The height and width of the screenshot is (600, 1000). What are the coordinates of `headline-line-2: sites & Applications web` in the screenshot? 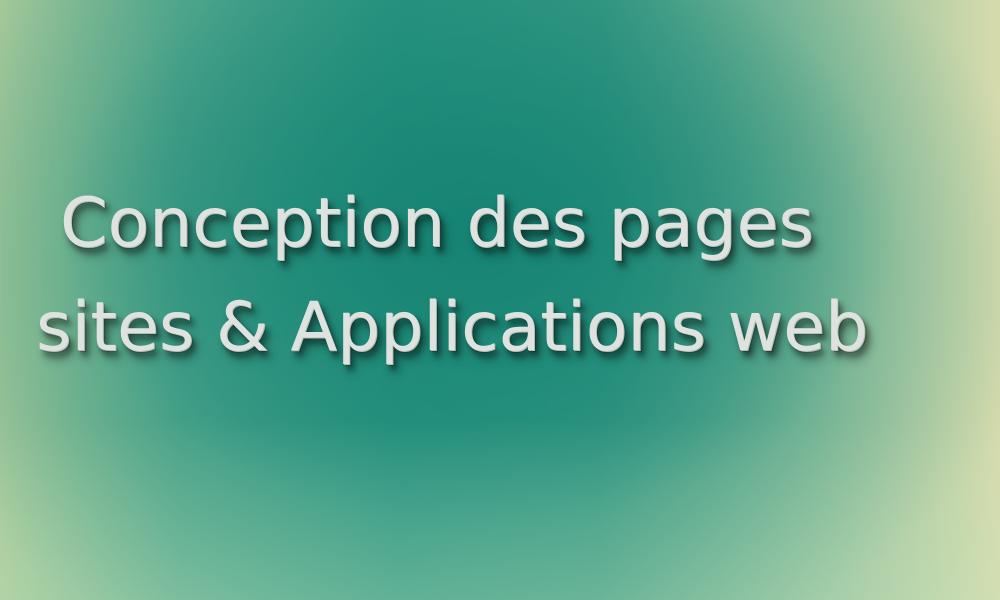 It's located at (452, 327).